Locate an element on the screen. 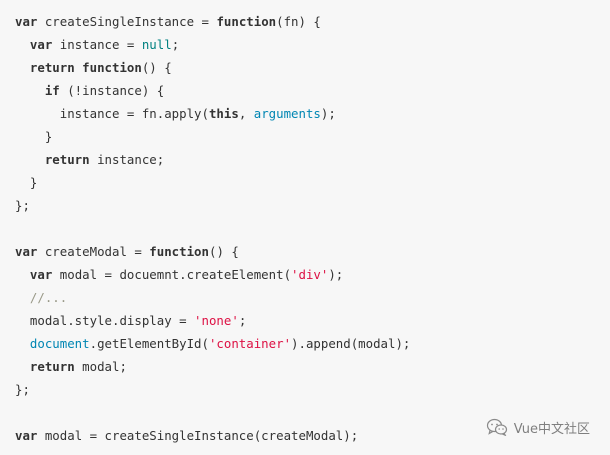 This screenshot has width=610, height=455. code-line-5: instance = fn.apply(this, arguments); is located at coordinates (197, 113).